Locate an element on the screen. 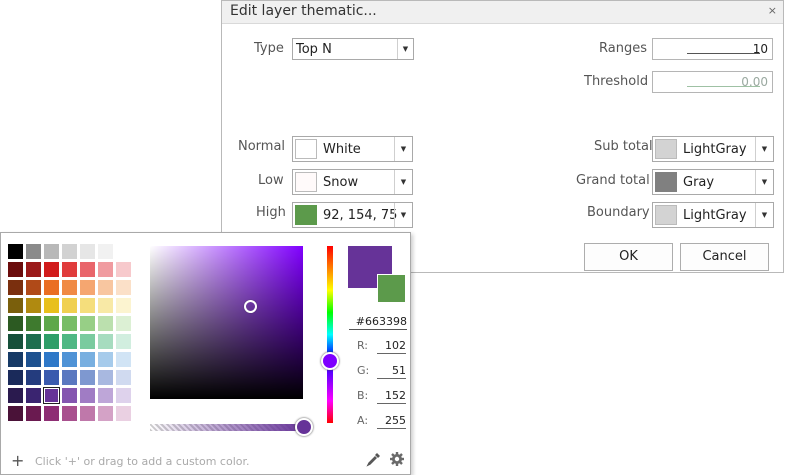  hex-input: #663398 is located at coordinates (378, 322).